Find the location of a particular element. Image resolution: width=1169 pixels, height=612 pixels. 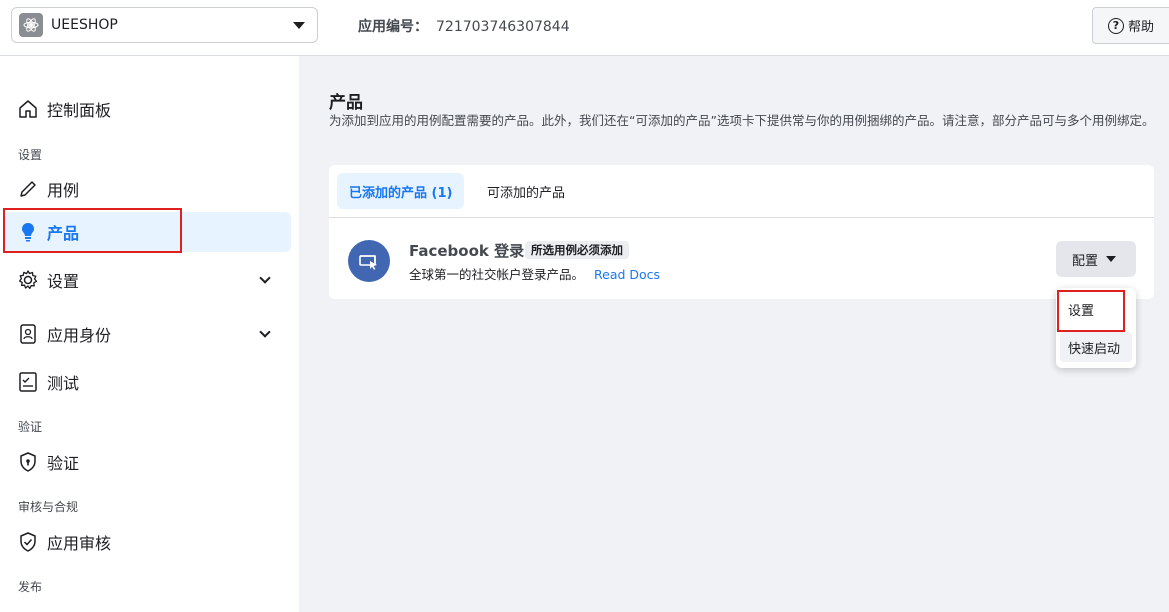

section-label-verification: 验证 is located at coordinates (30, 427).